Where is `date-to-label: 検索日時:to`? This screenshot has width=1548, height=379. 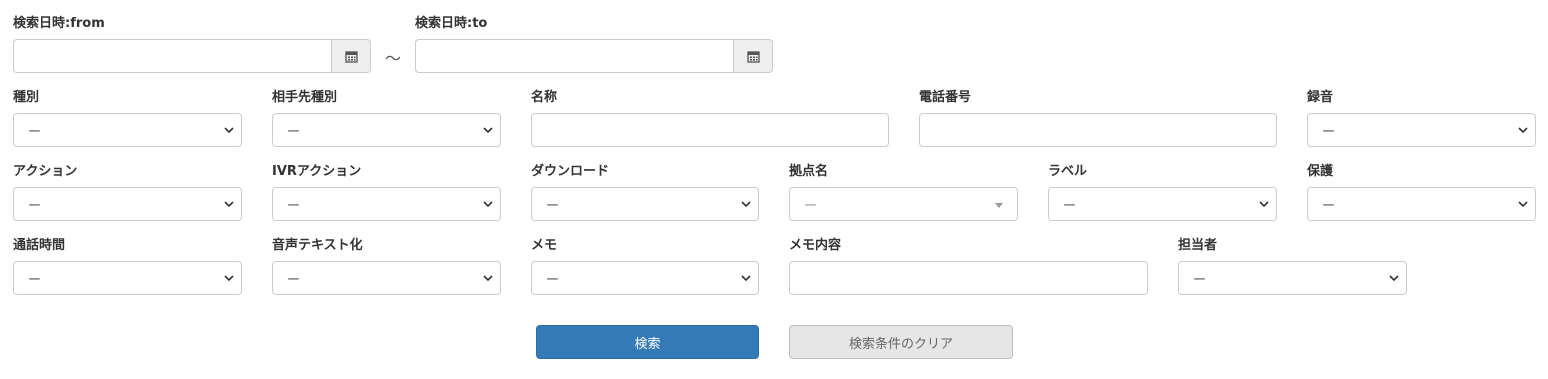 date-to-label: 検索日時:to is located at coordinates (451, 23).